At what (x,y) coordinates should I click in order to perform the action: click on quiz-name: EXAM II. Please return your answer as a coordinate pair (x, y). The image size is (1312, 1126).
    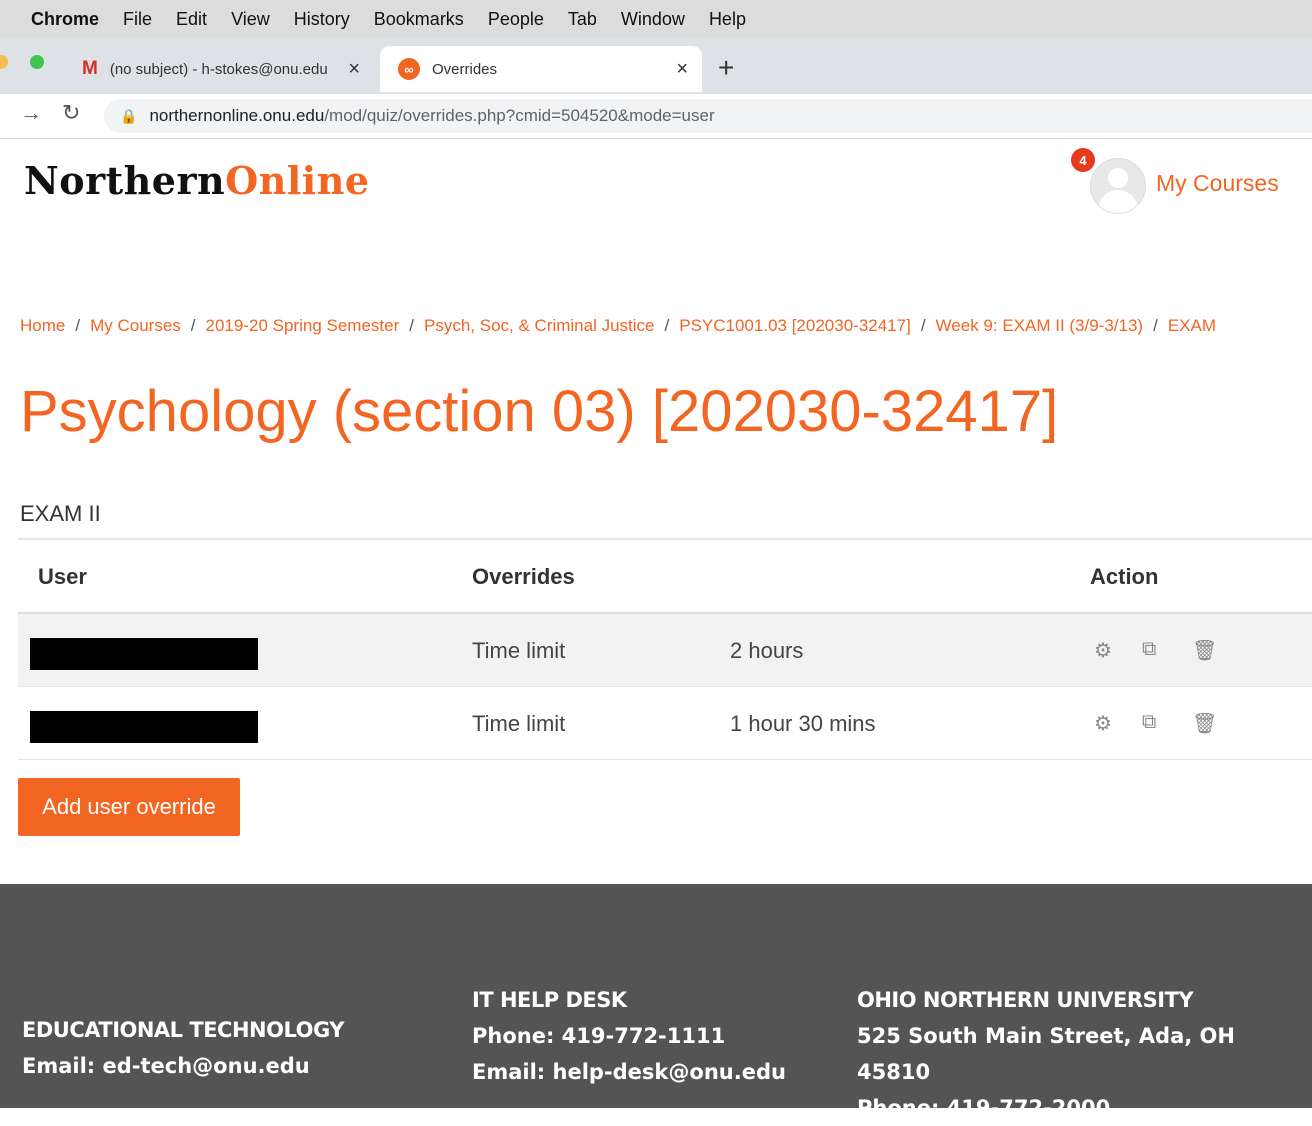
    Looking at the image, I should click on (60, 513).